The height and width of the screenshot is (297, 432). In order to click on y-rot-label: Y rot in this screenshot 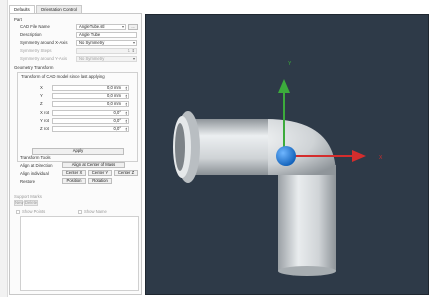, I will do `click(44, 120)`.